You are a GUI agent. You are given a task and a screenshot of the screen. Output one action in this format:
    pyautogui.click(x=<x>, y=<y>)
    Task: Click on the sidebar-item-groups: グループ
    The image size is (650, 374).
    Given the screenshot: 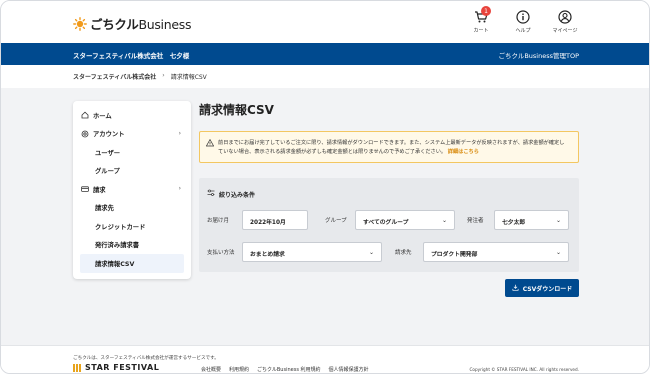 What is the action you would take?
    pyautogui.click(x=132, y=171)
    